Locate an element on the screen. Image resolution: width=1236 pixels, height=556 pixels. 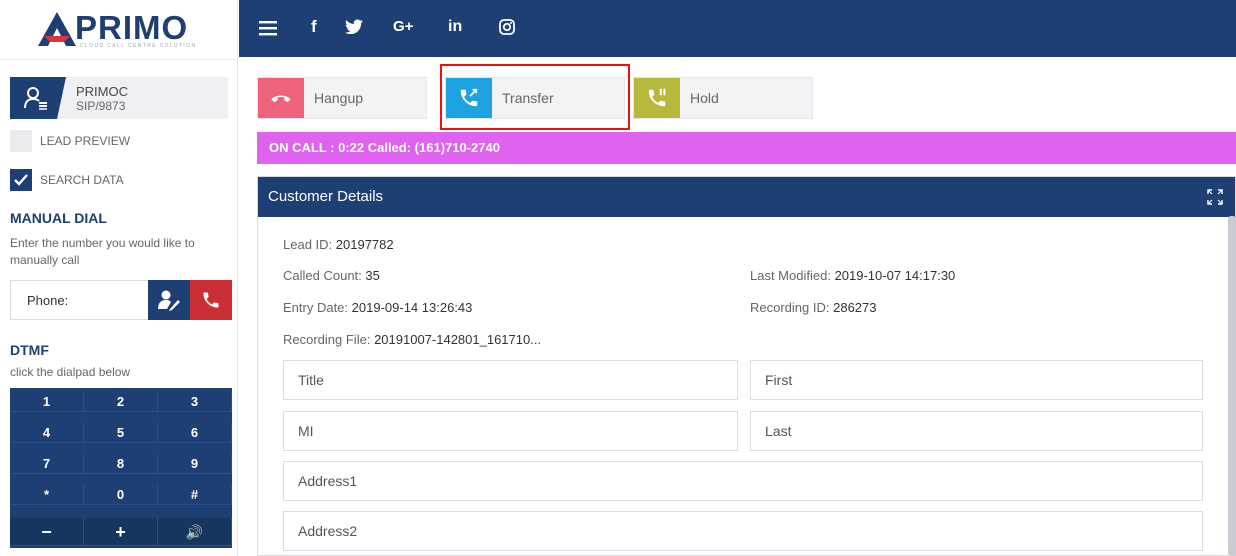
instagram-icon is located at coordinates (507, 27).